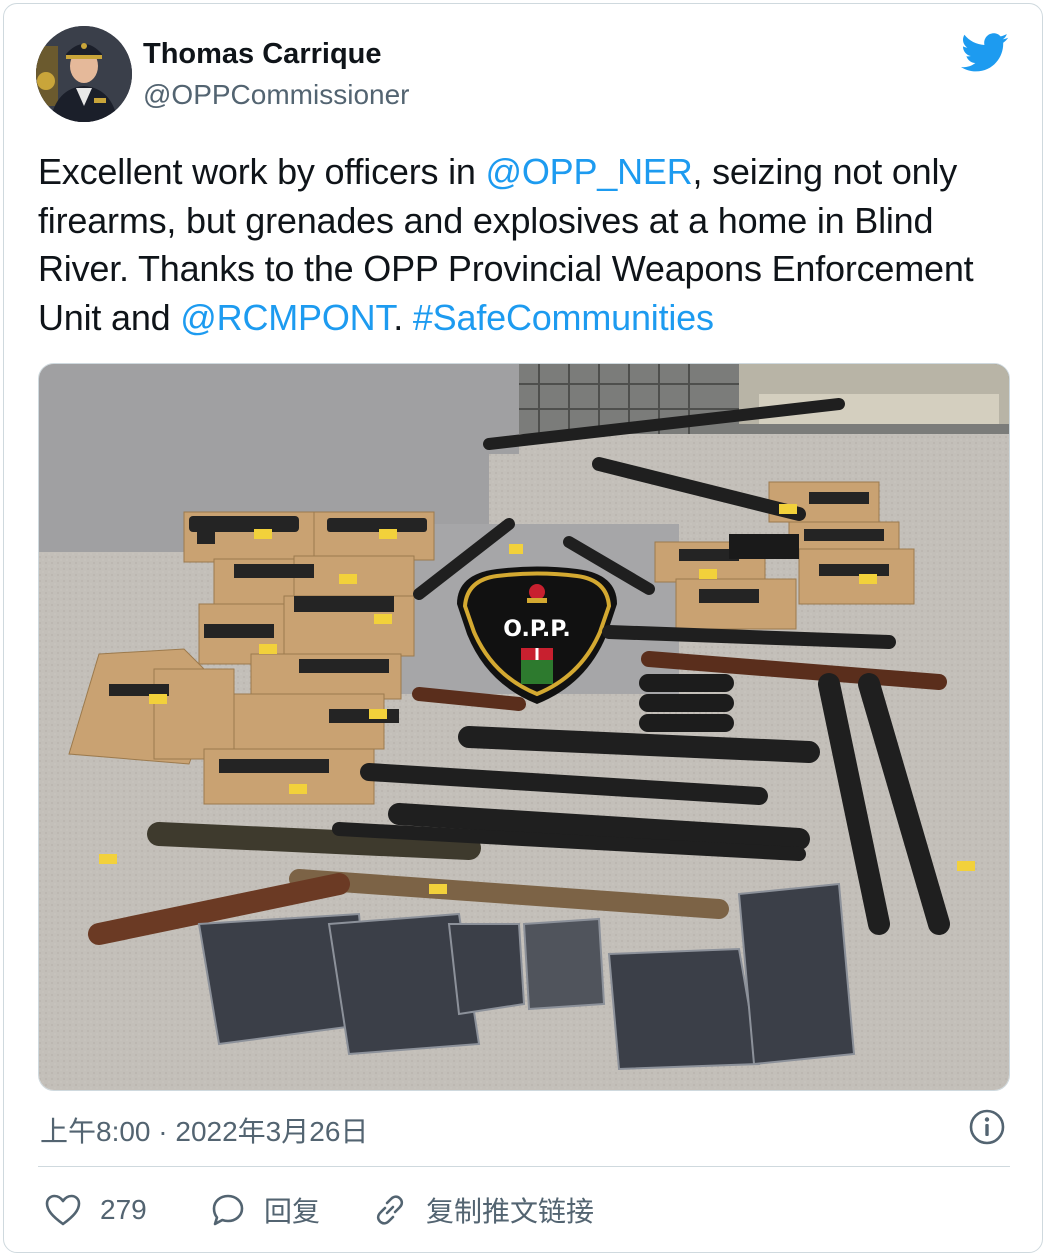 This screenshot has height=1253, width=1052. Describe the element at coordinates (536, 629) in the screenshot. I see `opp-logo-text: O.P.P.` at that location.